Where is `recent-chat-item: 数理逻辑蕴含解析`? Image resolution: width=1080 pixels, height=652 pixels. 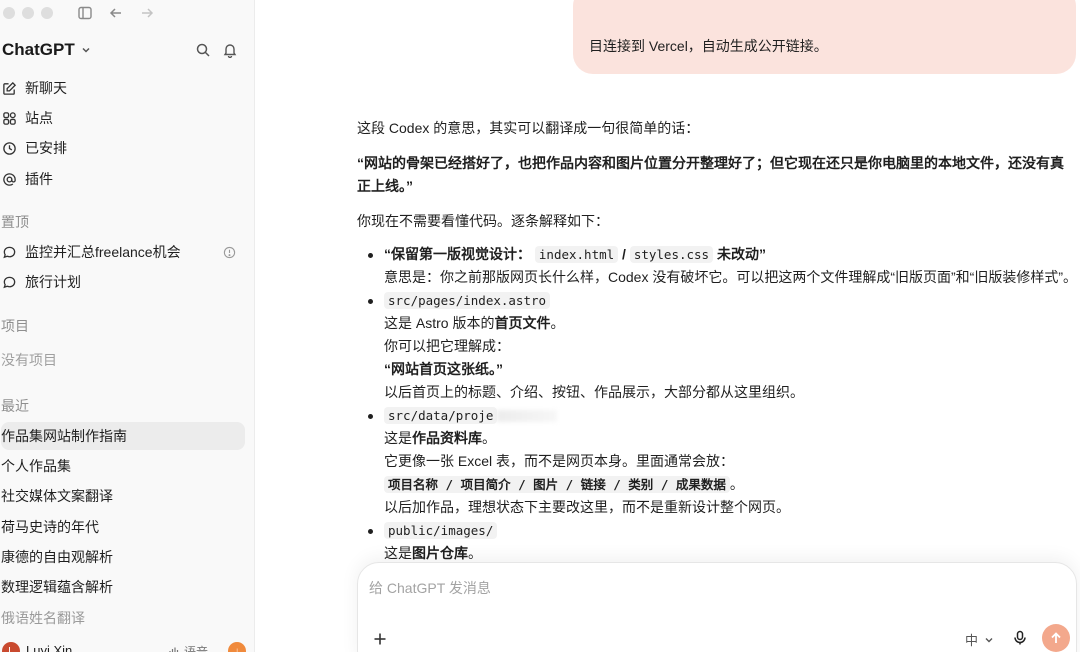
recent-chat-item: 数理逻辑蕴含解析 is located at coordinates (123, 587).